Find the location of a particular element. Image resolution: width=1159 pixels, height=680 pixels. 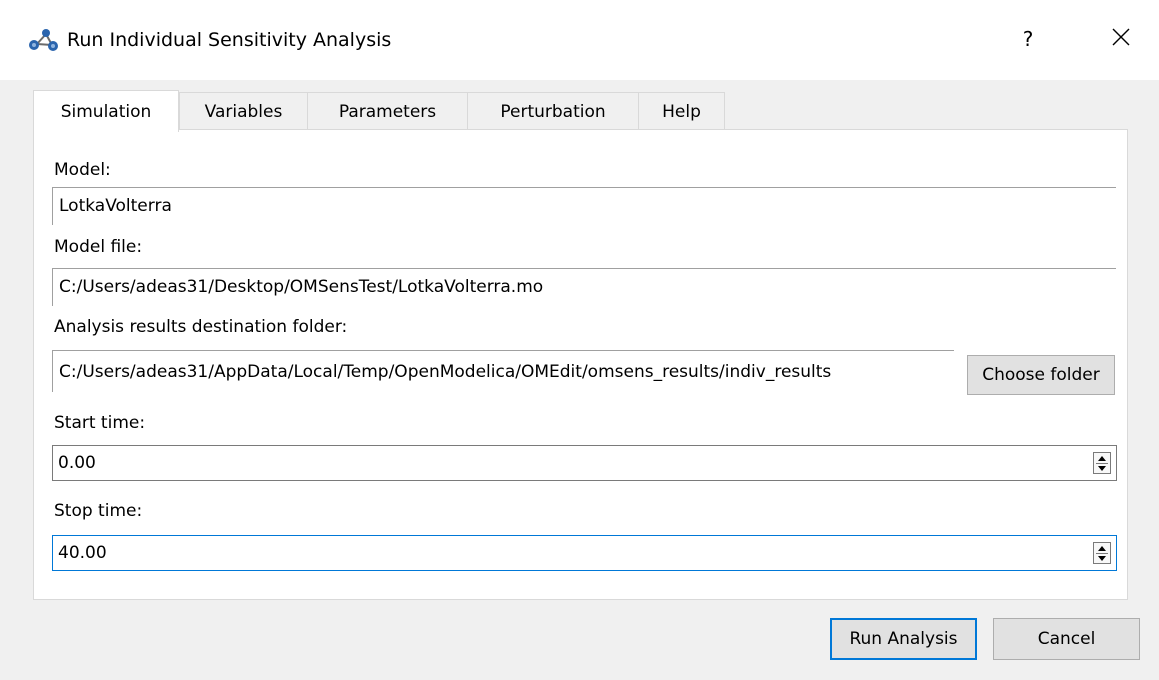

destination-folder-label: Analysis results destination folder: is located at coordinates (201, 327).